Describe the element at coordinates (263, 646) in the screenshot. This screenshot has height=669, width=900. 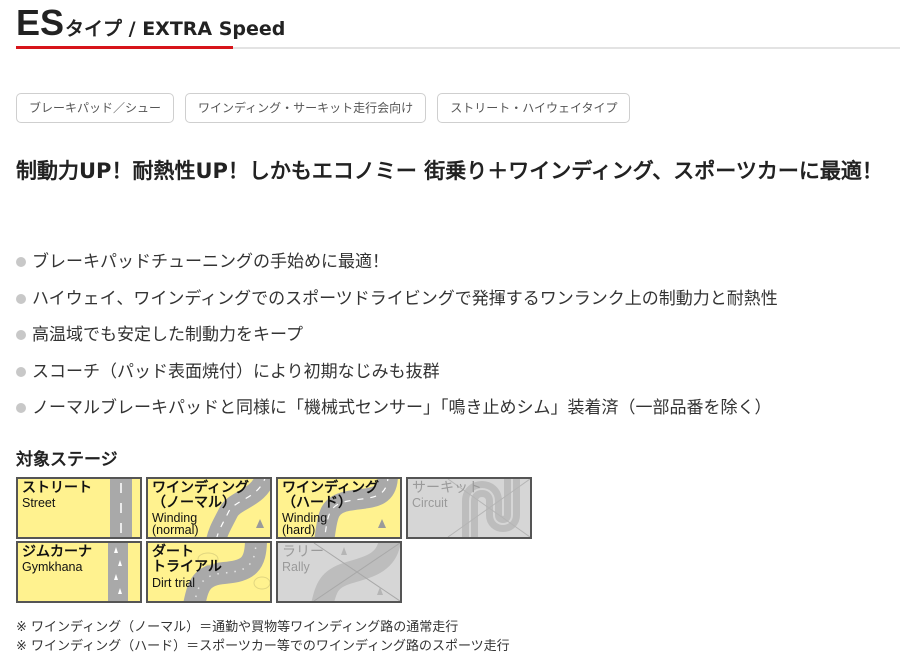
I see `footnote: ※ ワインディング（ハード）＝スポーツカー等でのワインディング路のスポーツ走行` at that location.